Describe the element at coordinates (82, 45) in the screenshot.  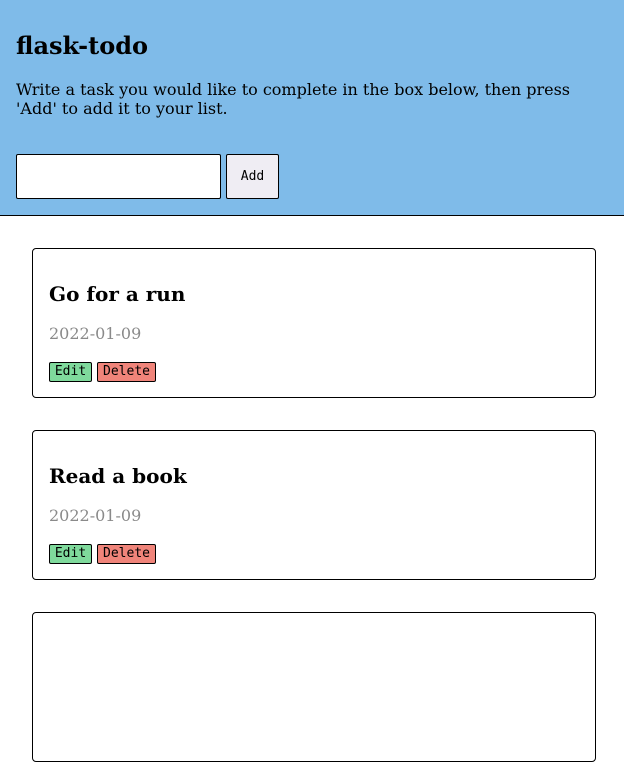
I see `app-title: flask-todo` at that location.